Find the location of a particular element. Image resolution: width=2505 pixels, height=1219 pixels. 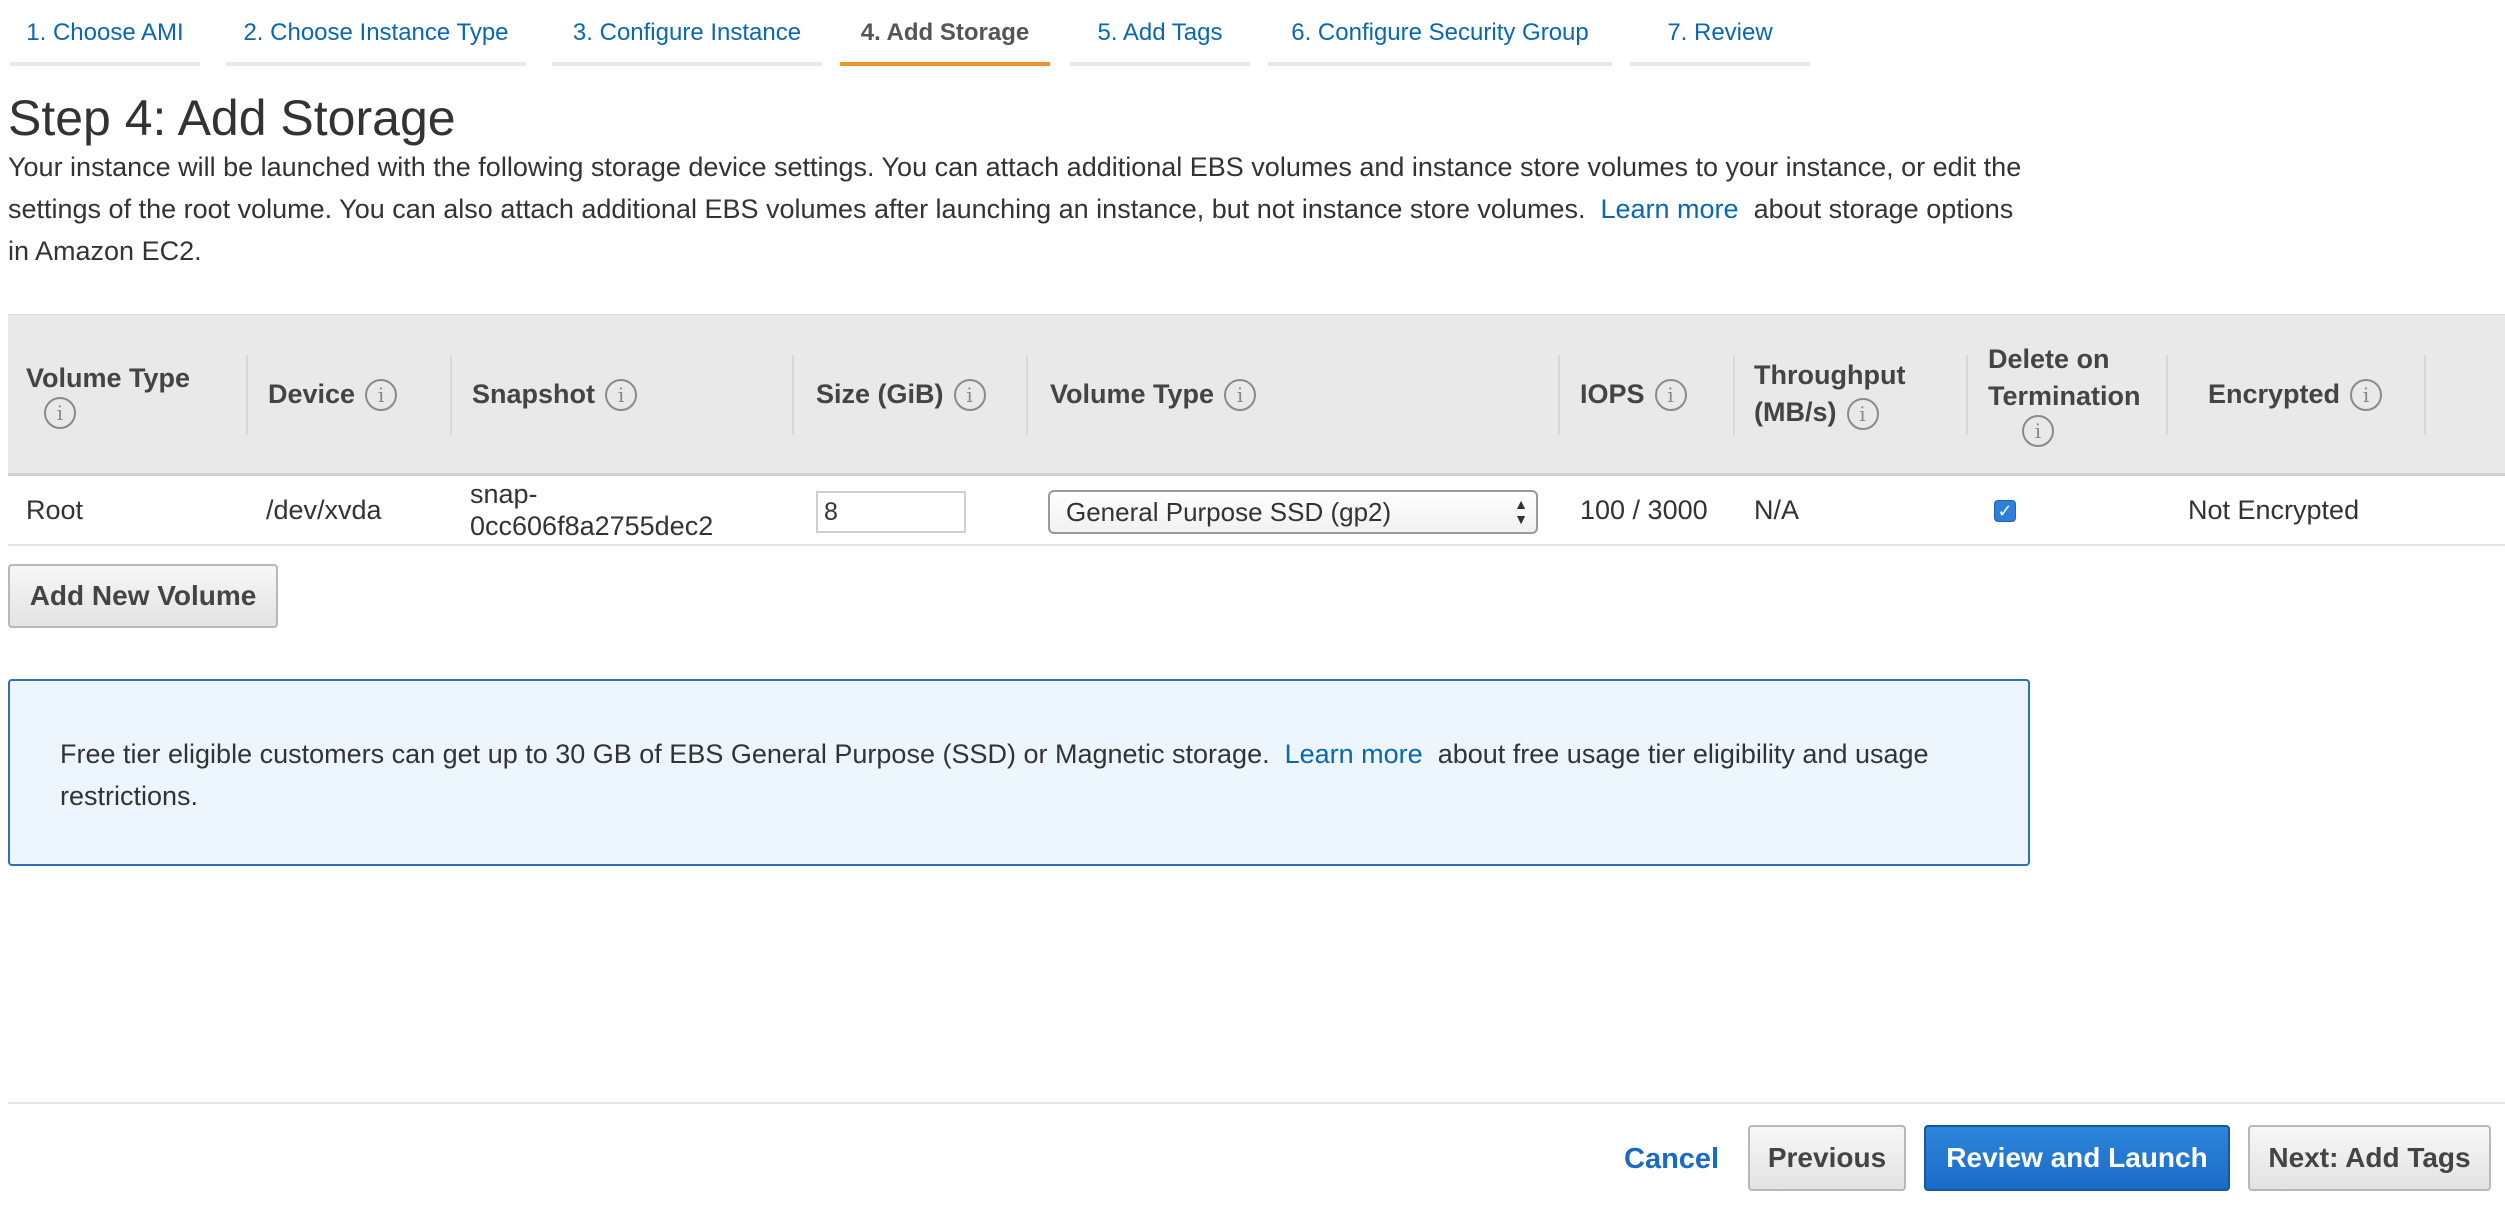

col-size-label: Size (GiB) is located at coordinates (880, 393).